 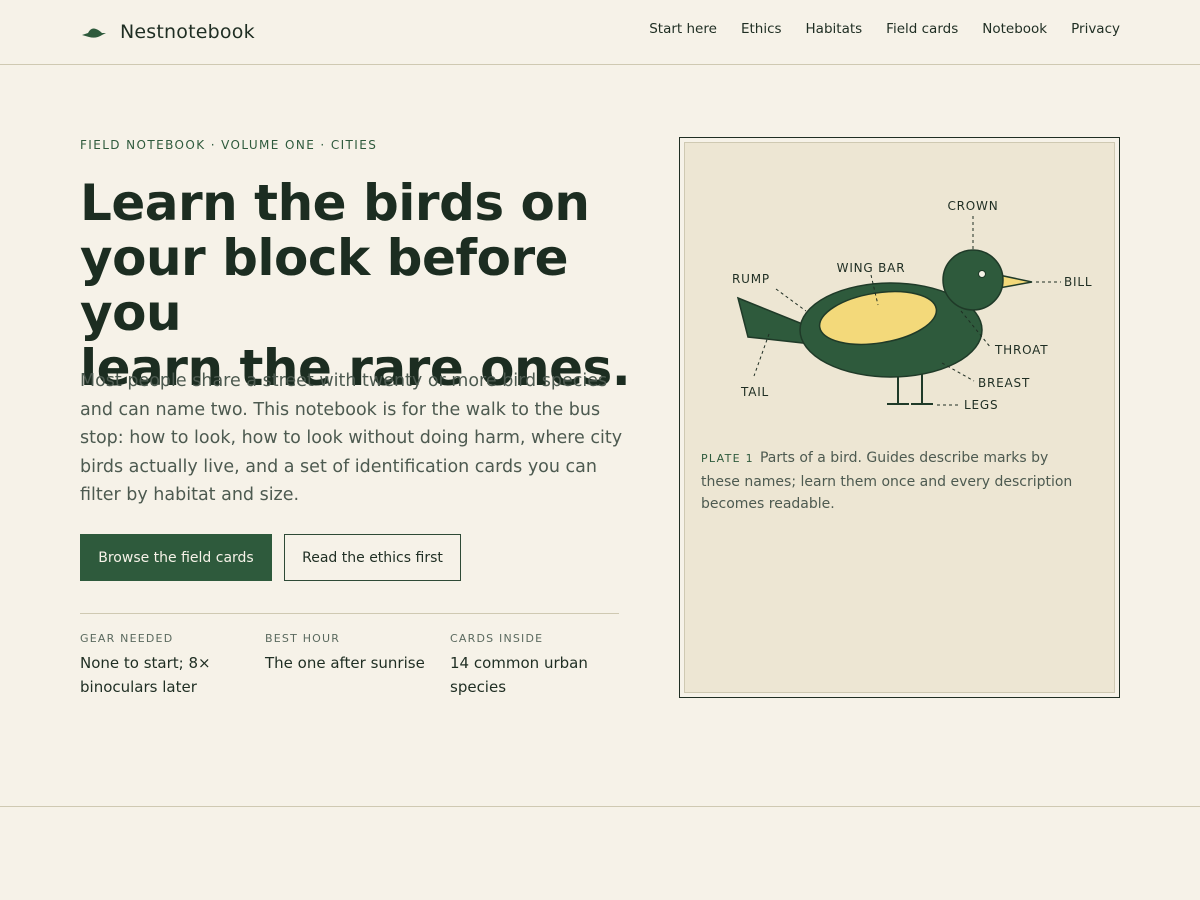 What do you see at coordinates (981, 405) in the screenshot?
I see `label-legs: LEGS` at bounding box center [981, 405].